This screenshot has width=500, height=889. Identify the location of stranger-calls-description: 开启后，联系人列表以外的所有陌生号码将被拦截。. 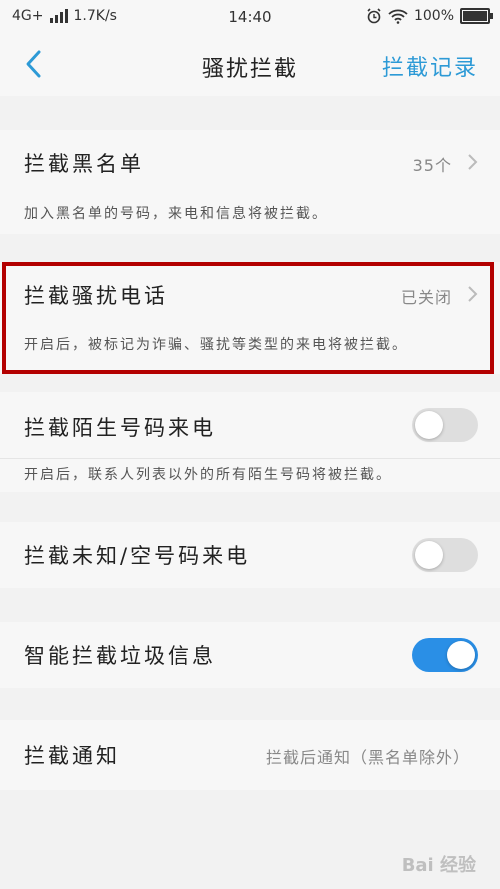
(208, 475).